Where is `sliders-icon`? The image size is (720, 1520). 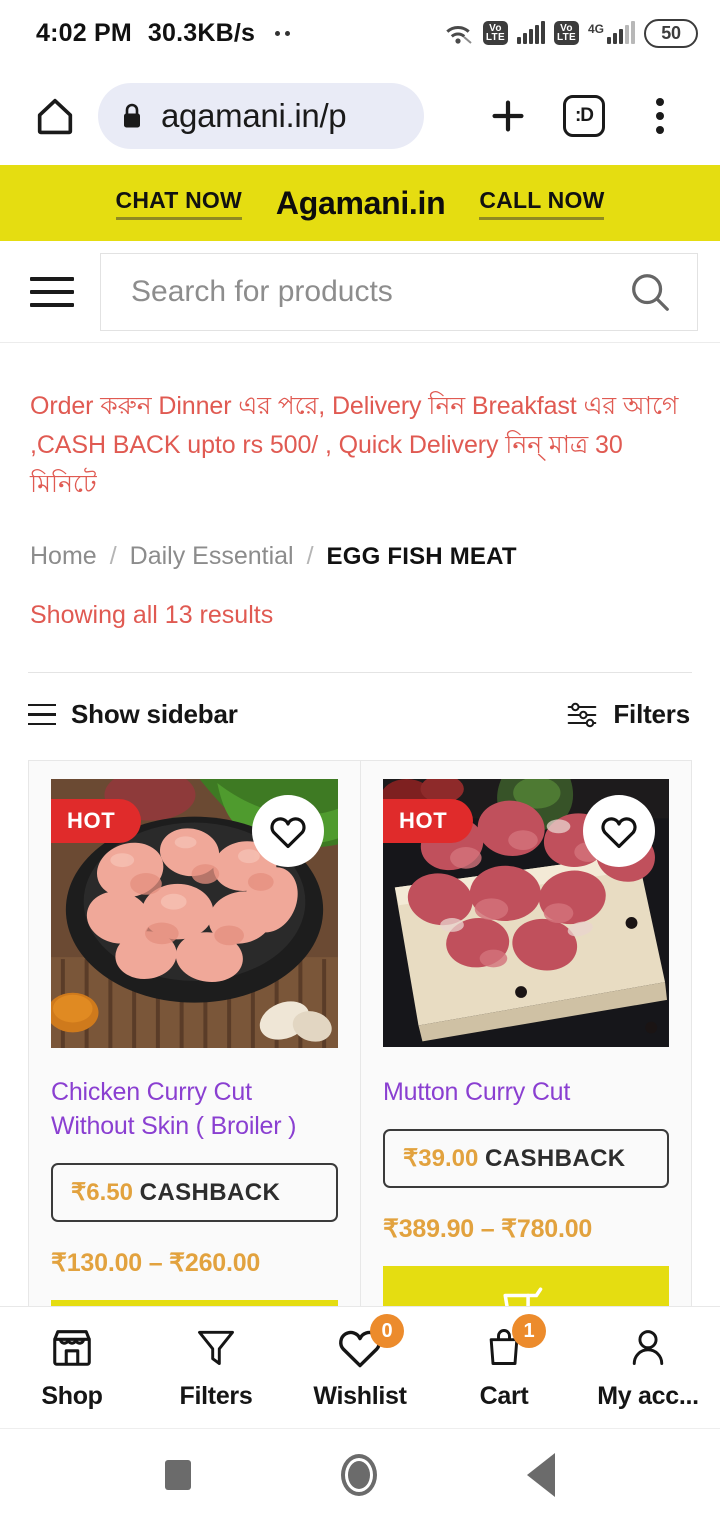 sliders-icon is located at coordinates (582, 714).